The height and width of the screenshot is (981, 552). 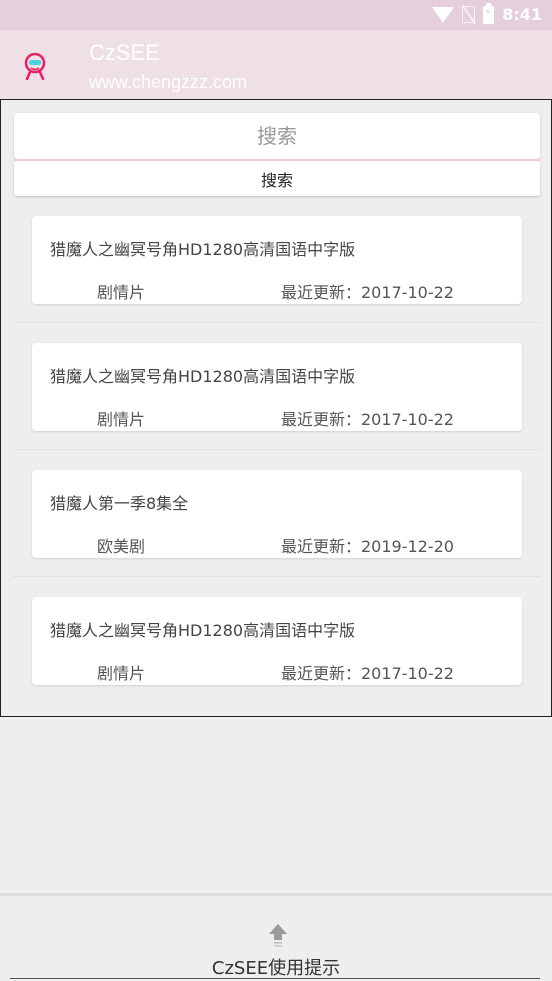 What do you see at coordinates (168, 82) in the screenshot?
I see `app-subtitle: www.chengzzz.com` at bounding box center [168, 82].